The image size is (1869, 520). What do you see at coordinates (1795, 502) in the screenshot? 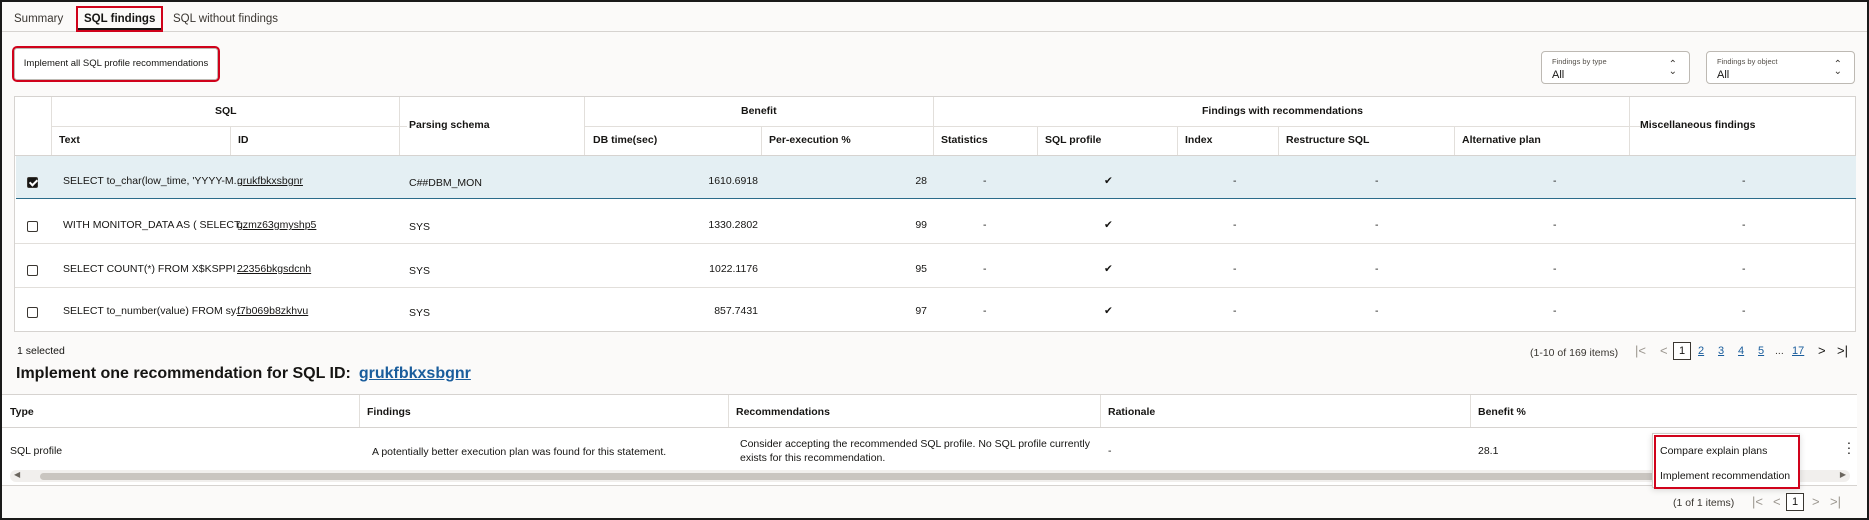
I see `detail-page-current: 1` at bounding box center [1795, 502].